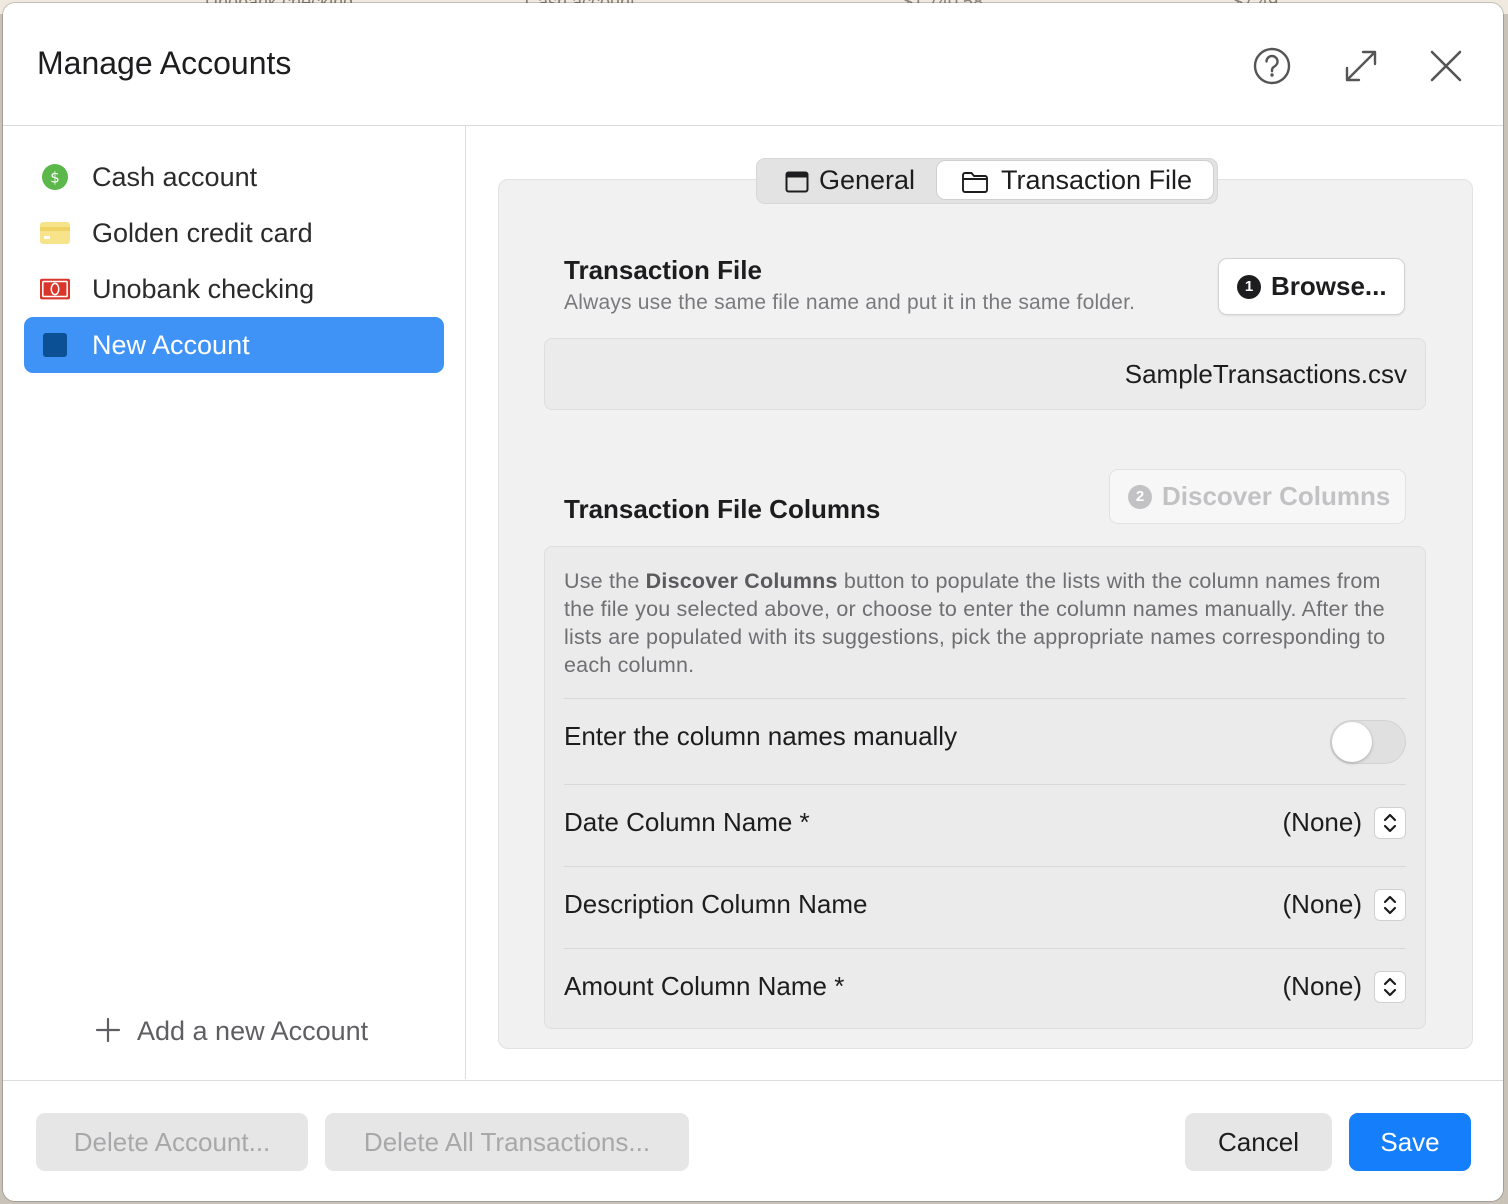 The height and width of the screenshot is (1204, 1508). Describe the element at coordinates (109, 1031) in the screenshot. I see `plus-icon` at that location.